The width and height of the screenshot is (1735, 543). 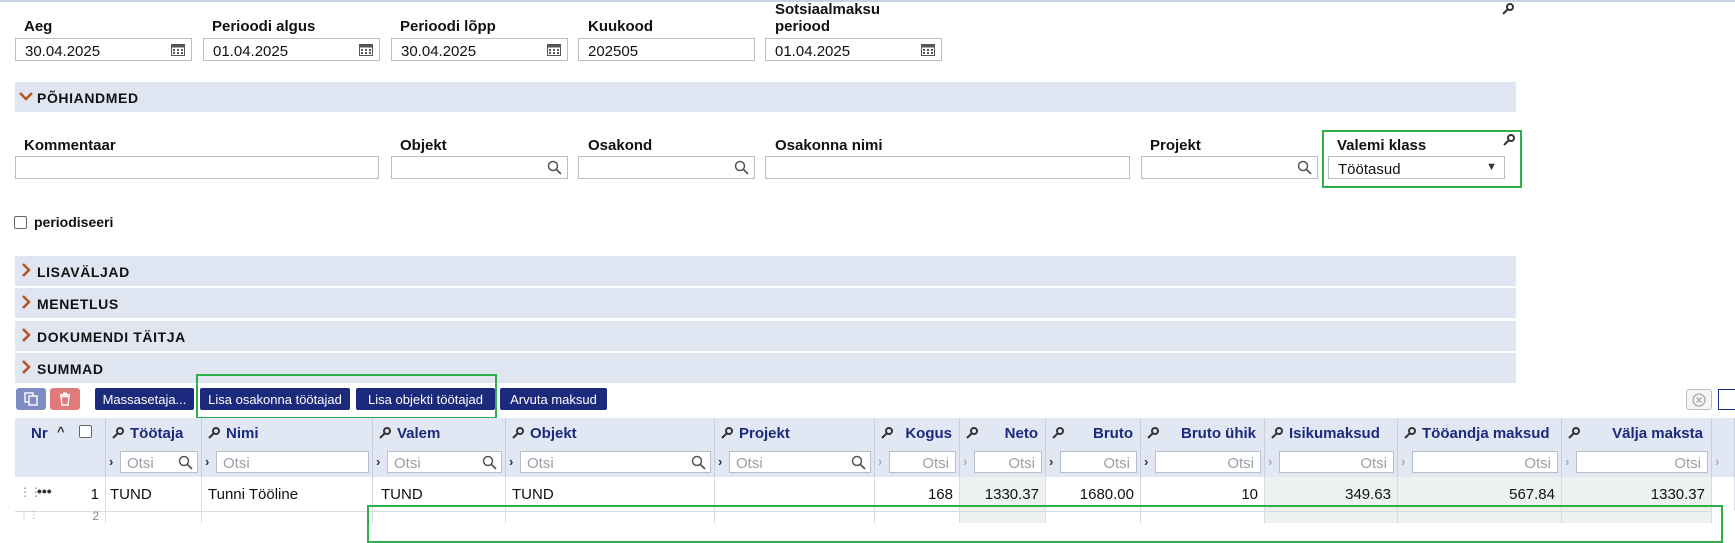 I want to click on filter-input-kogus: Otsi, so click(x=922, y=462).